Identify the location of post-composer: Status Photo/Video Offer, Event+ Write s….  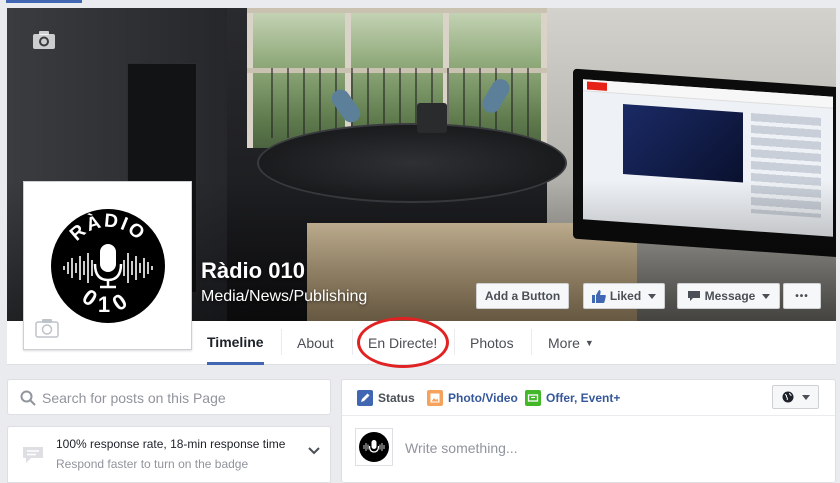
(588, 431).